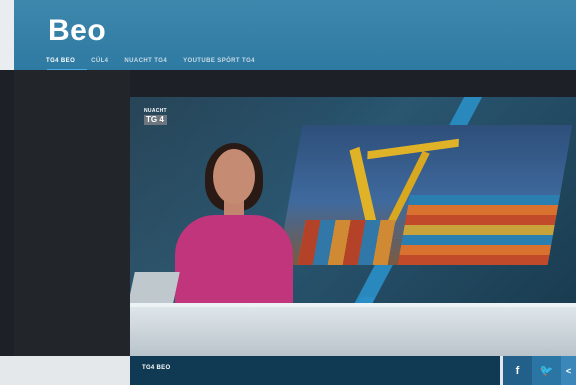 This screenshot has width=576, height=385. Describe the element at coordinates (413, 149) in the screenshot. I see `crane-beam` at that location.